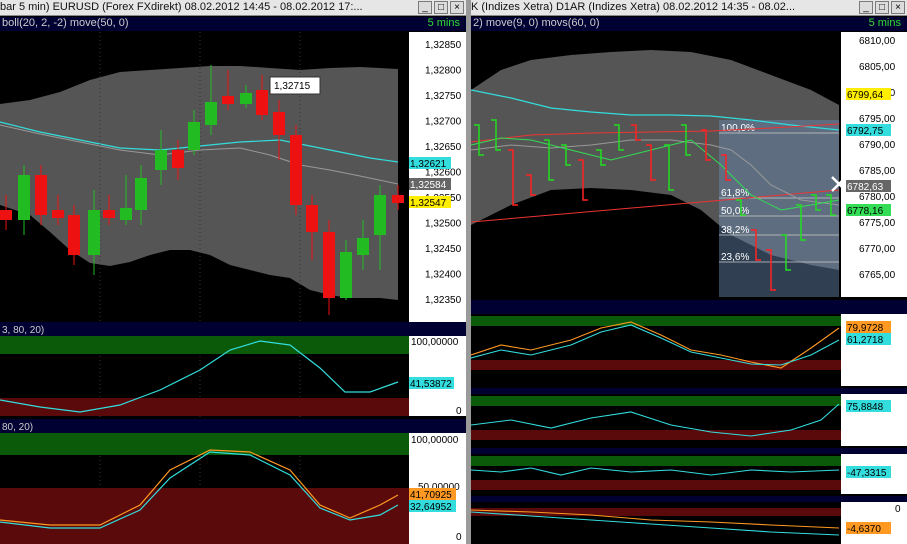 This screenshot has height=544, width=907. I want to click on right-tag-gray: 6782,63, so click(865, 187).